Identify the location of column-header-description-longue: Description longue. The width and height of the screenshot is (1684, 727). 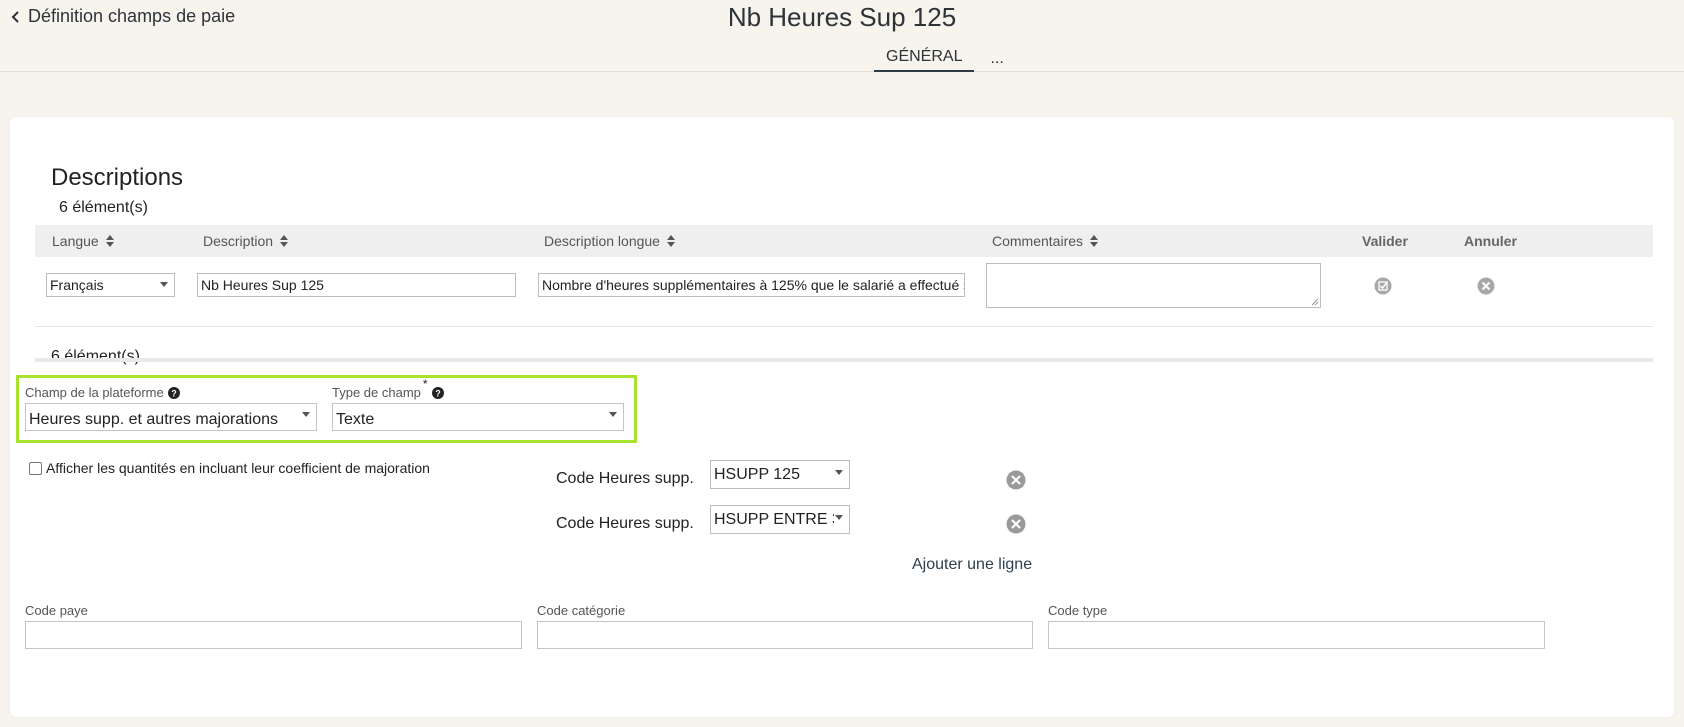
(610, 241).